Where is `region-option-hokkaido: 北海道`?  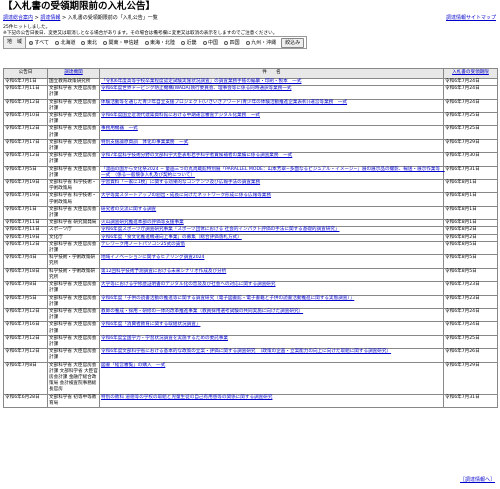
region-option-hokkaido: 北海道 is located at coordinates (64, 42).